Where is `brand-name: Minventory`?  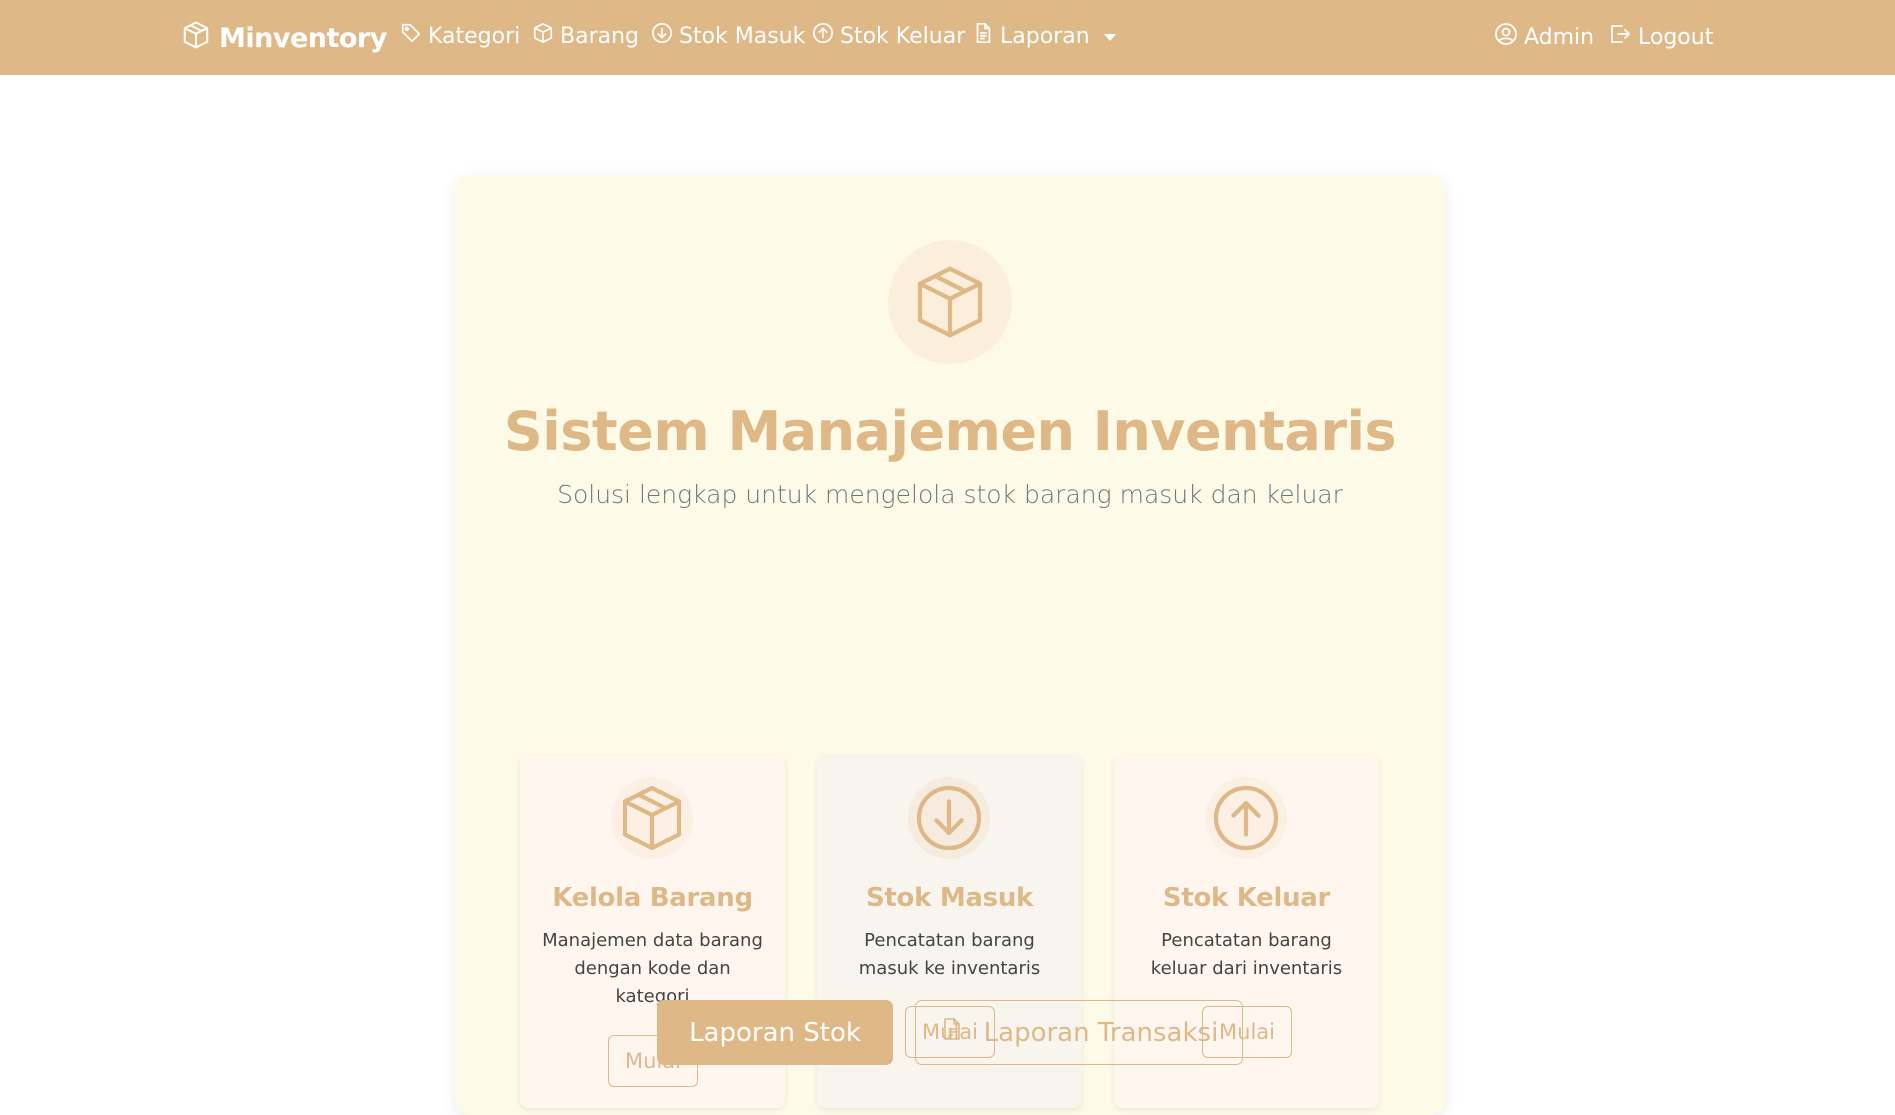 brand-name: Minventory is located at coordinates (303, 38).